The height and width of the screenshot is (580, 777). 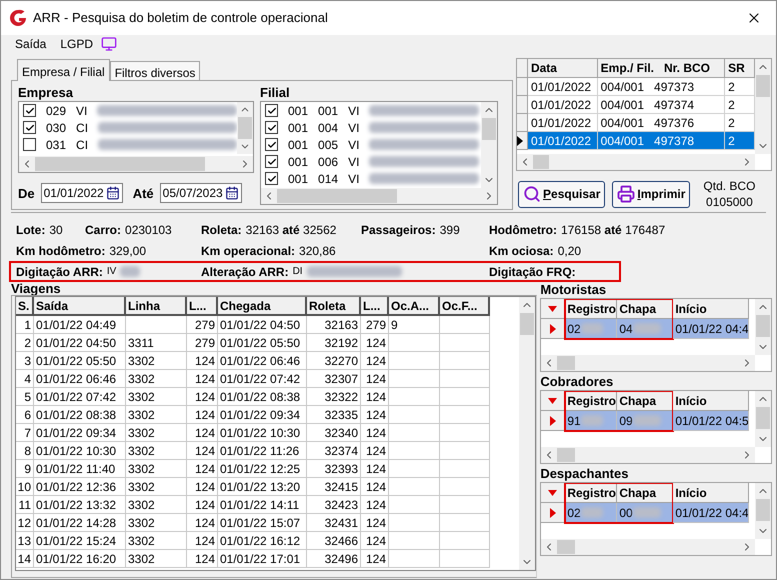 I want to click on search-button: Pesquisar, so click(x=562, y=194).